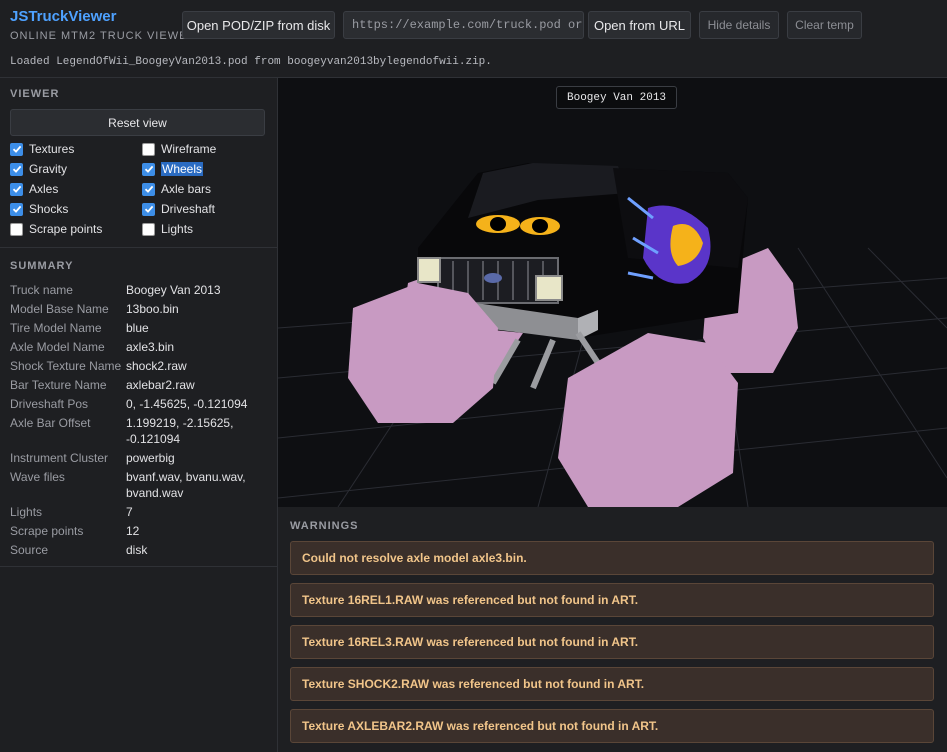 This screenshot has width=947, height=752. I want to click on summary-key: Source, so click(29, 550).